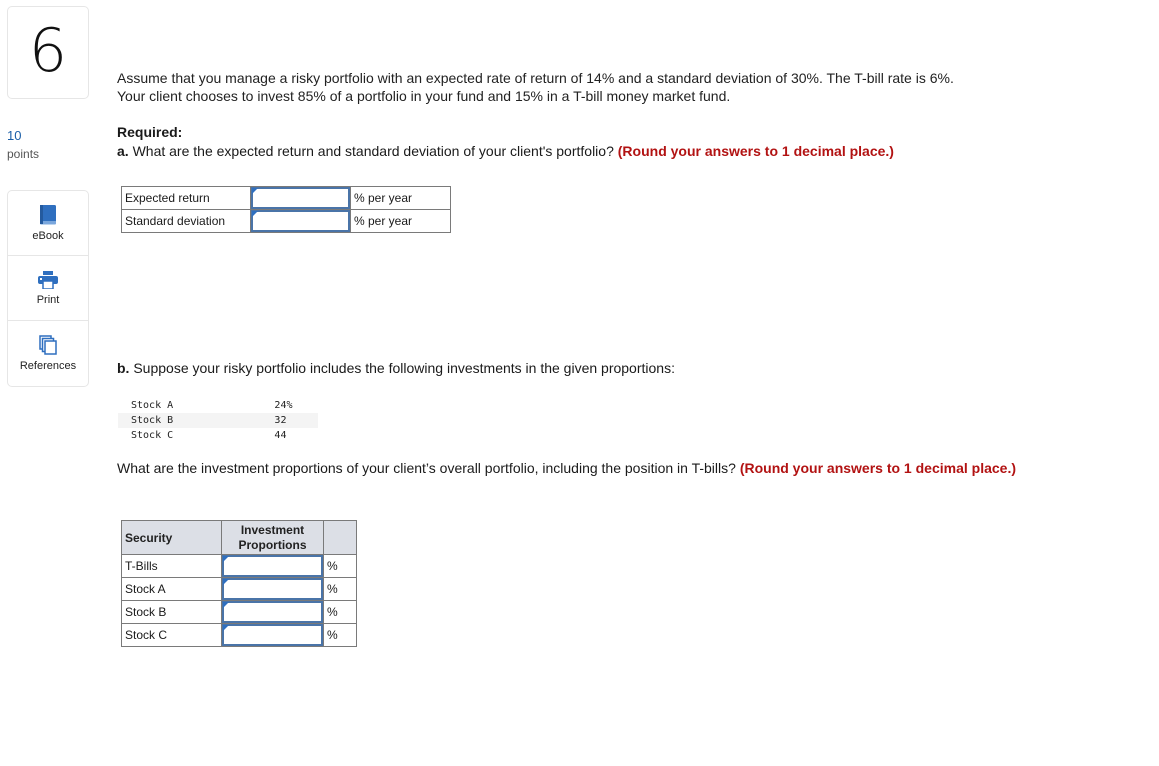  What do you see at coordinates (23, 154) in the screenshot?
I see `points-label: points` at bounding box center [23, 154].